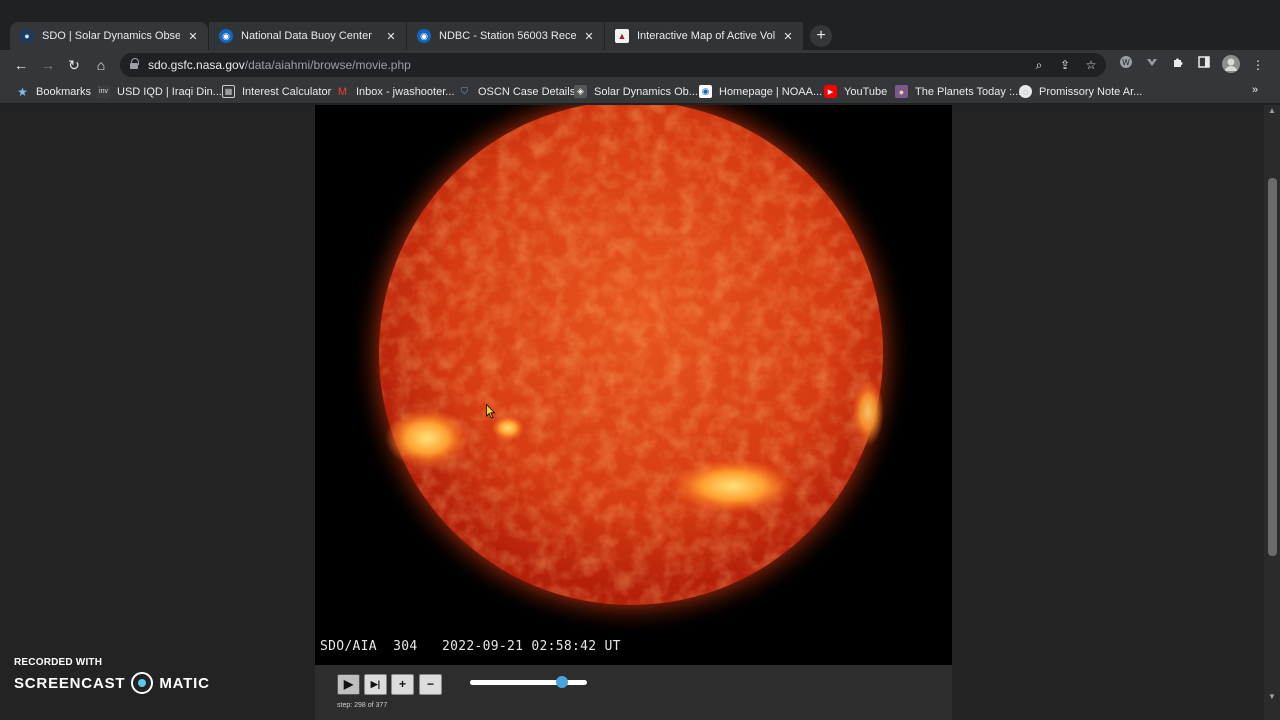 The image size is (1280, 720). What do you see at coordinates (348, 646) in the screenshot?
I see `caption-instrument: SDO/AIA` at bounding box center [348, 646].